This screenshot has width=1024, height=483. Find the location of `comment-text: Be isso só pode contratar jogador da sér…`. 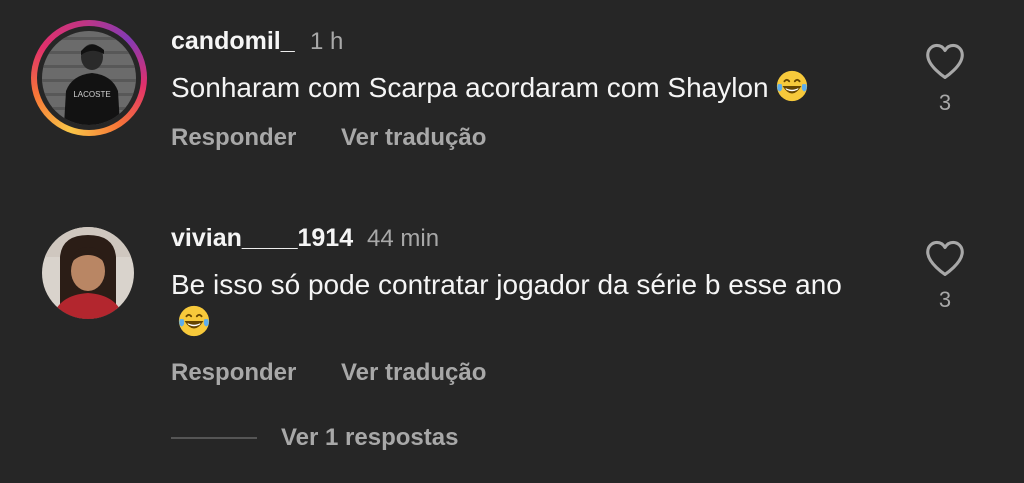

comment-text: Be isso só pode contratar jogador da sér… is located at coordinates (521, 304).